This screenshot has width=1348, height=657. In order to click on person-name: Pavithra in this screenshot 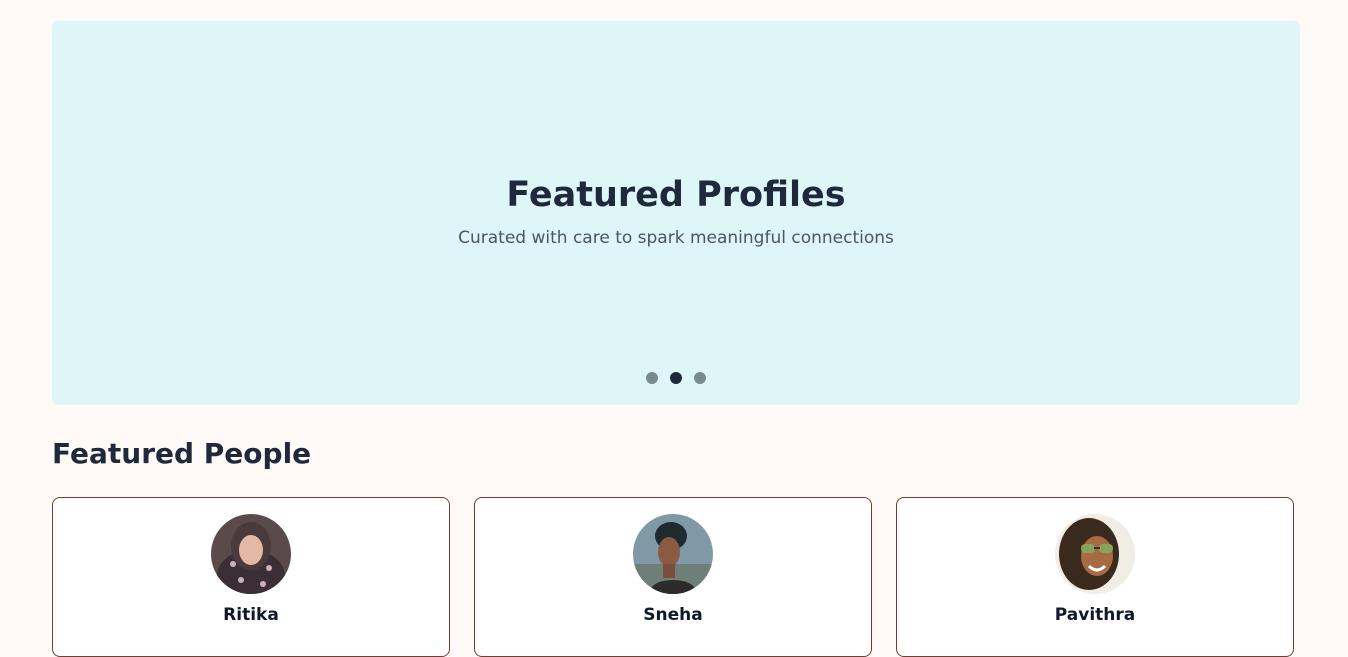, I will do `click(1095, 615)`.